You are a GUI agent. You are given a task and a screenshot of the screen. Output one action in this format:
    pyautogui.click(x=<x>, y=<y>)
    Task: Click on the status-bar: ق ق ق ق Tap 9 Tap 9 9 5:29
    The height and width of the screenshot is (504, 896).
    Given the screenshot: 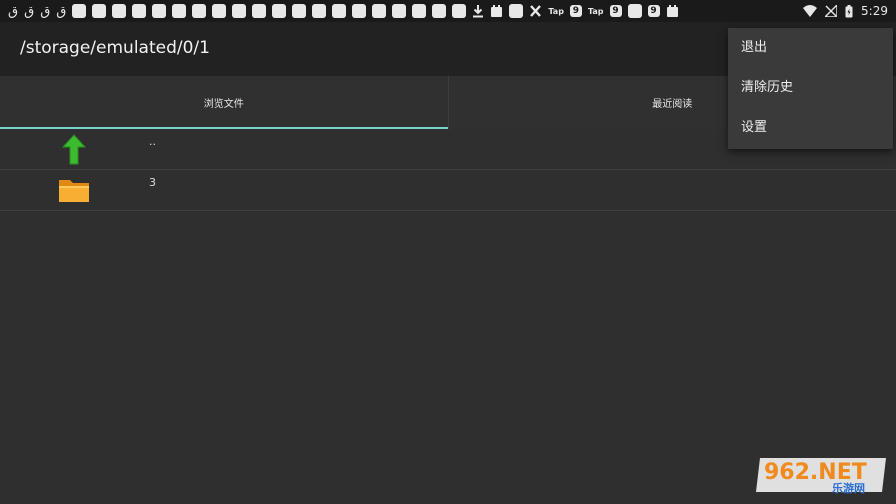 What is the action you would take?
    pyautogui.click(x=448, y=11)
    